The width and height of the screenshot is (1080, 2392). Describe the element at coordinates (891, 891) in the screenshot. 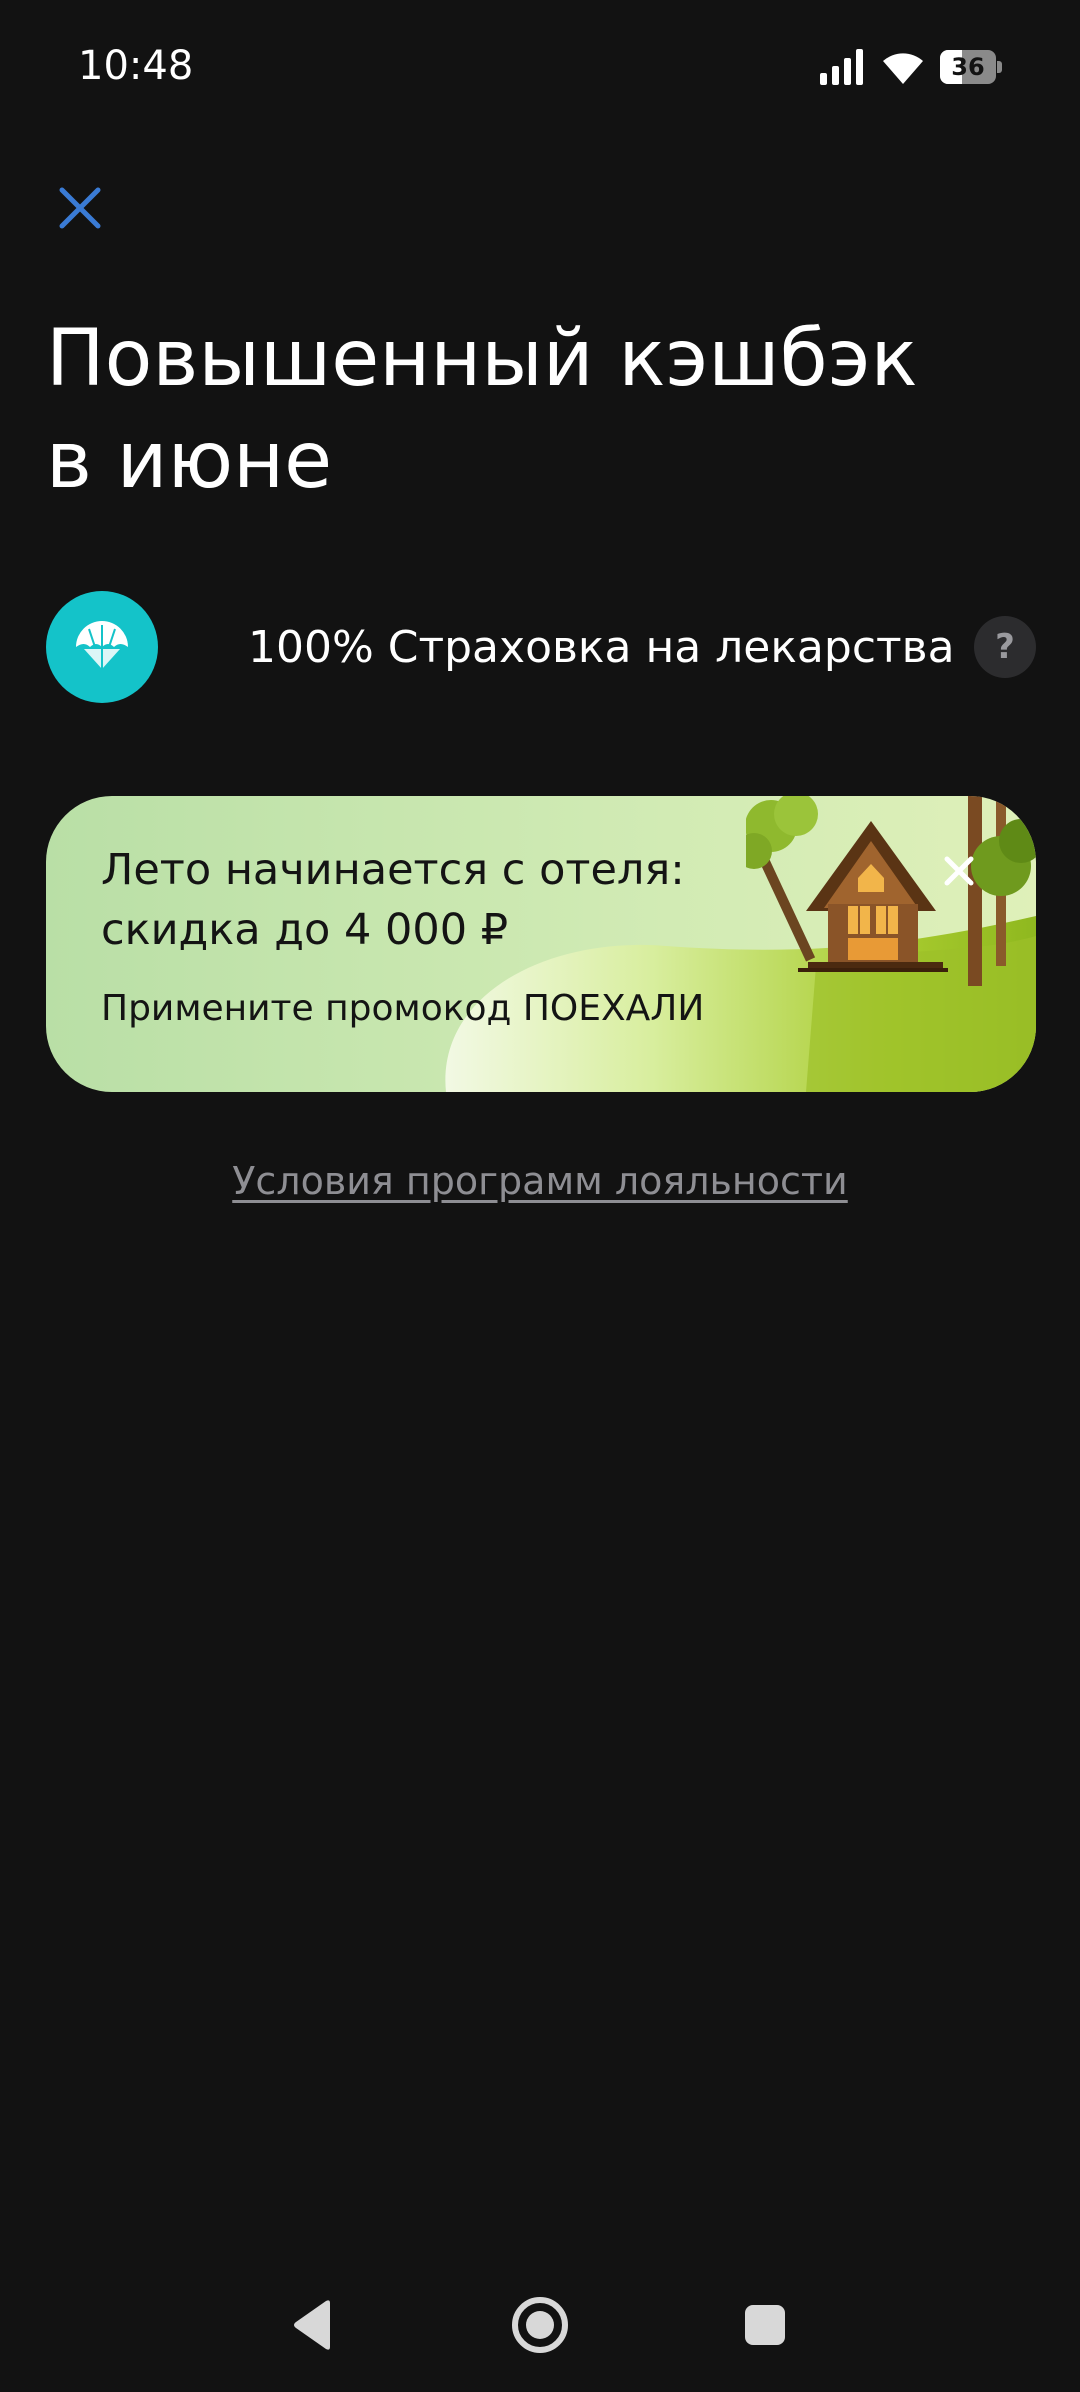

I see `treehouse-illustration` at that location.